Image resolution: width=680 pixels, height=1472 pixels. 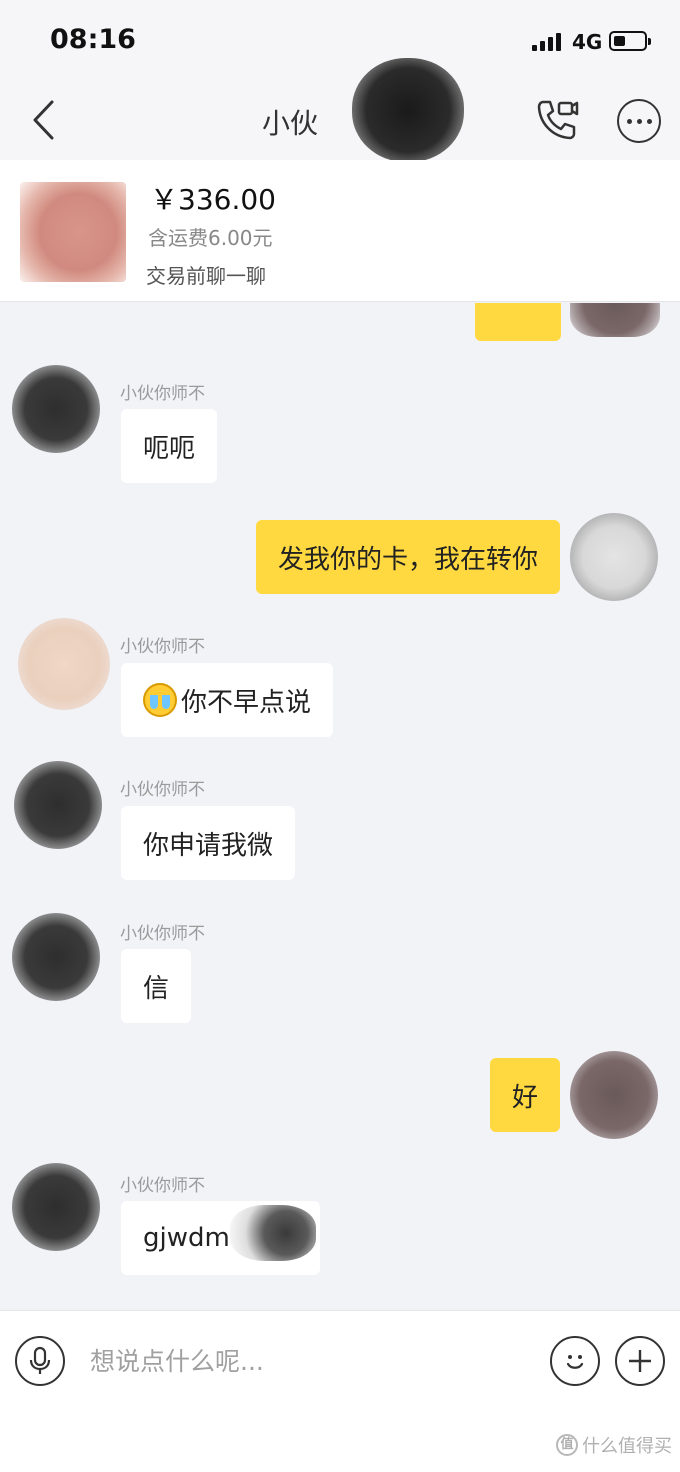 I want to click on message-bubble-outgoing: 发我你的卡，我在转你, so click(x=407, y=557).